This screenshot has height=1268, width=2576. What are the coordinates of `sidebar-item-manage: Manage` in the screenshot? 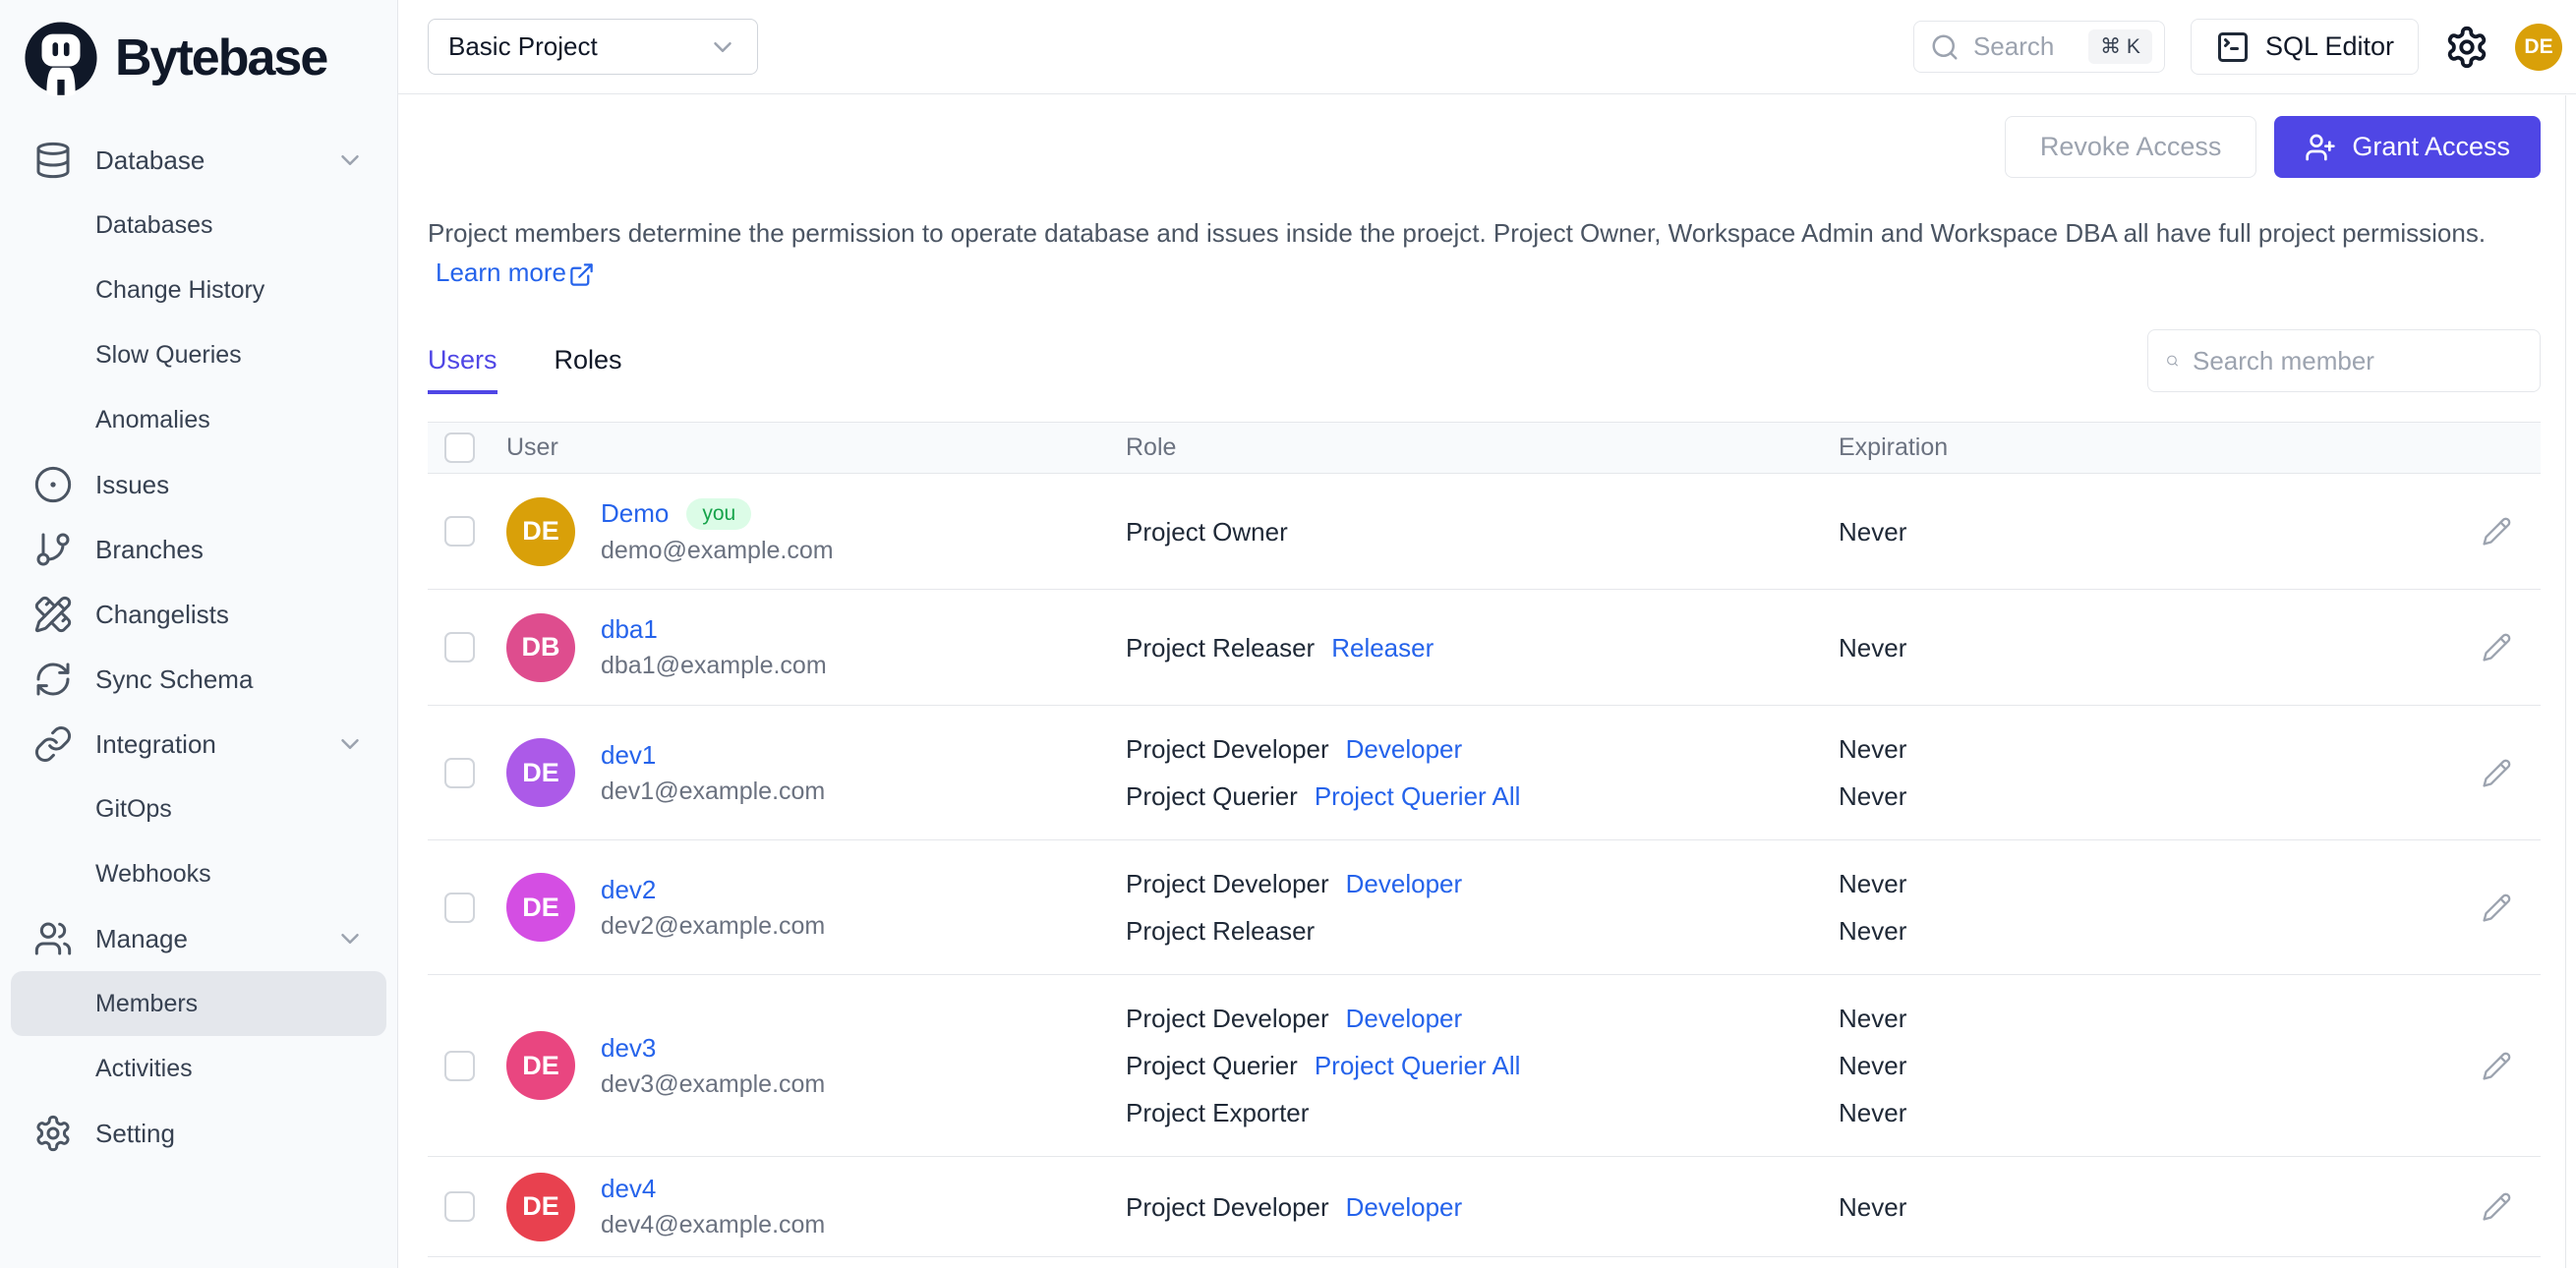 It's located at (198, 938).